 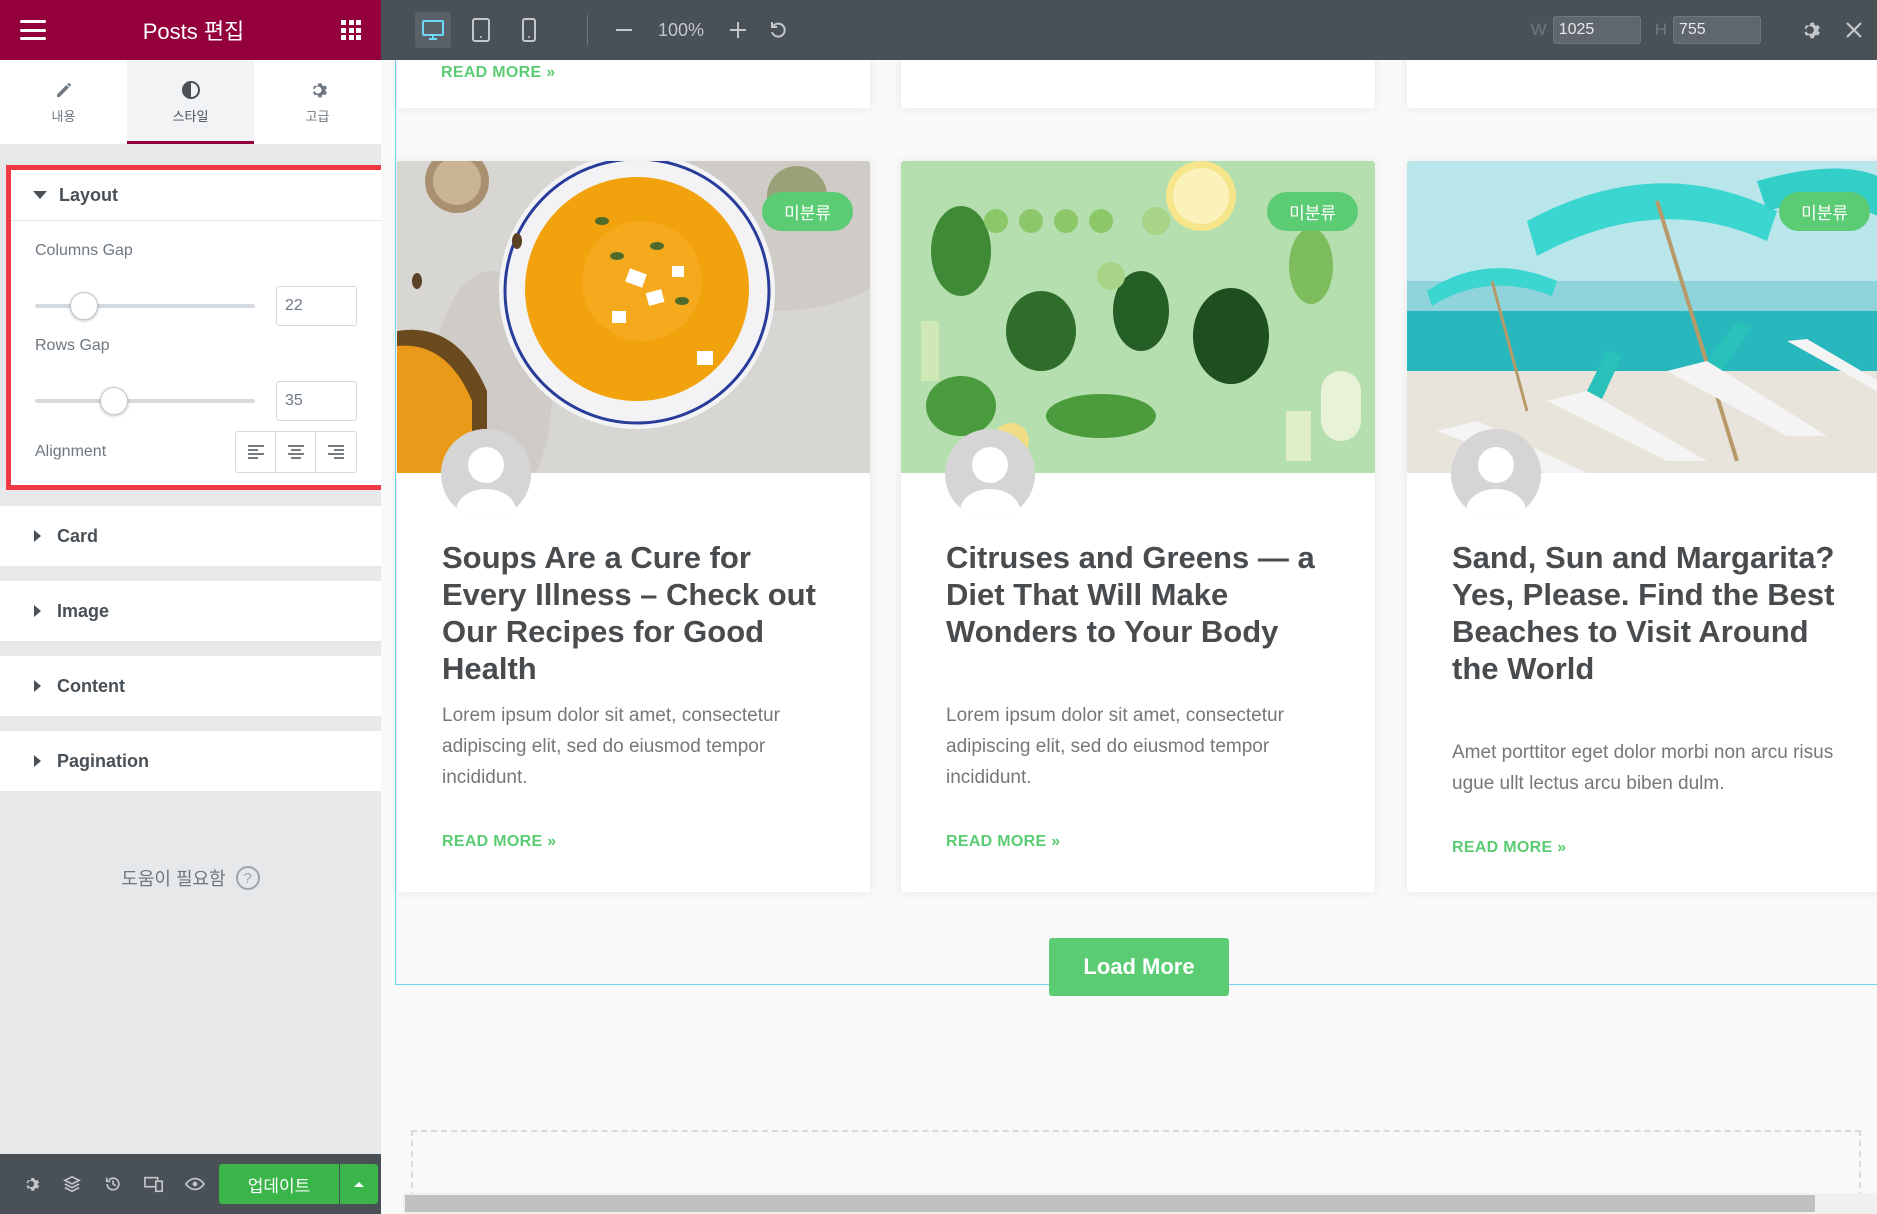 I want to click on card-section-header: Card, so click(x=190, y=536).